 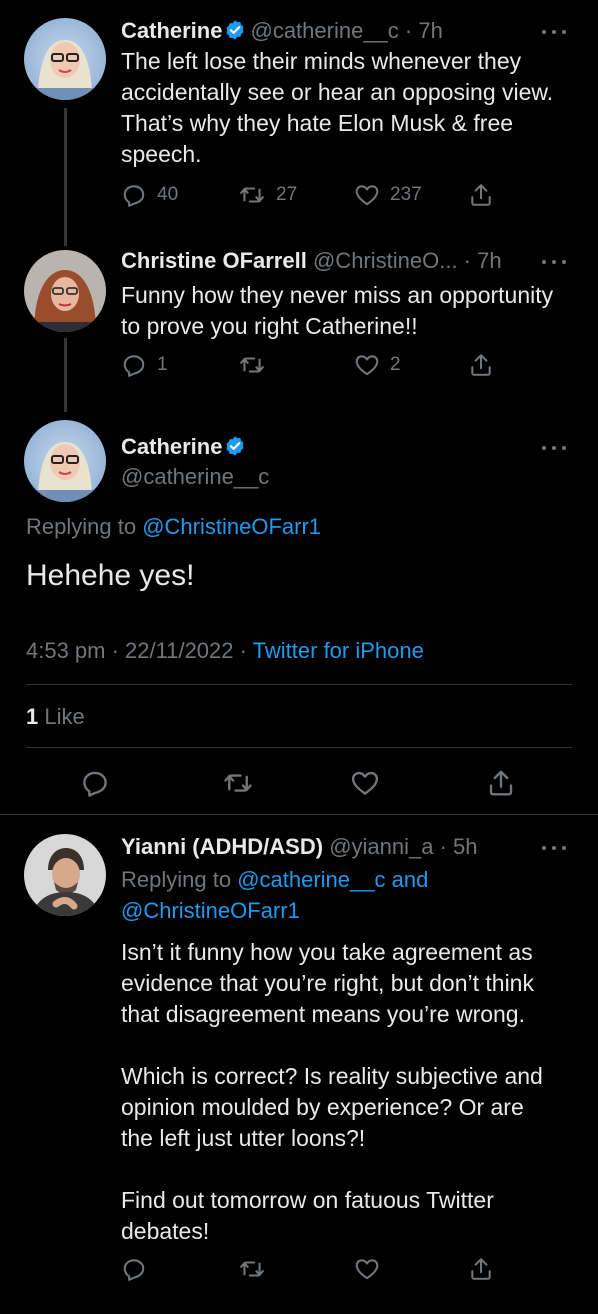 I want to click on reply-button: 1, so click(x=144, y=365).